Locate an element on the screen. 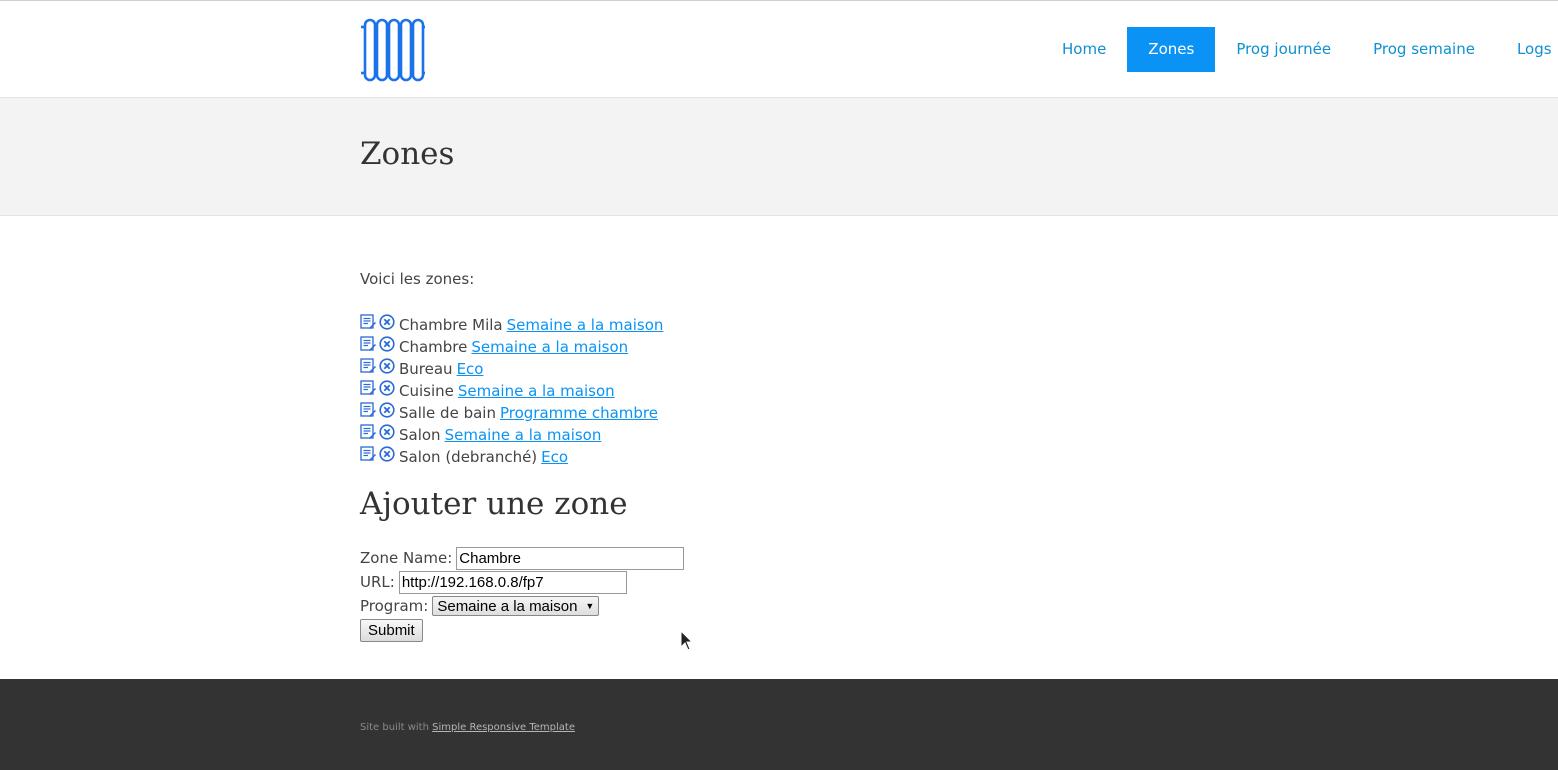 This screenshot has width=1558, height=770. url-label: URL: is located at coordinates (377, 582).